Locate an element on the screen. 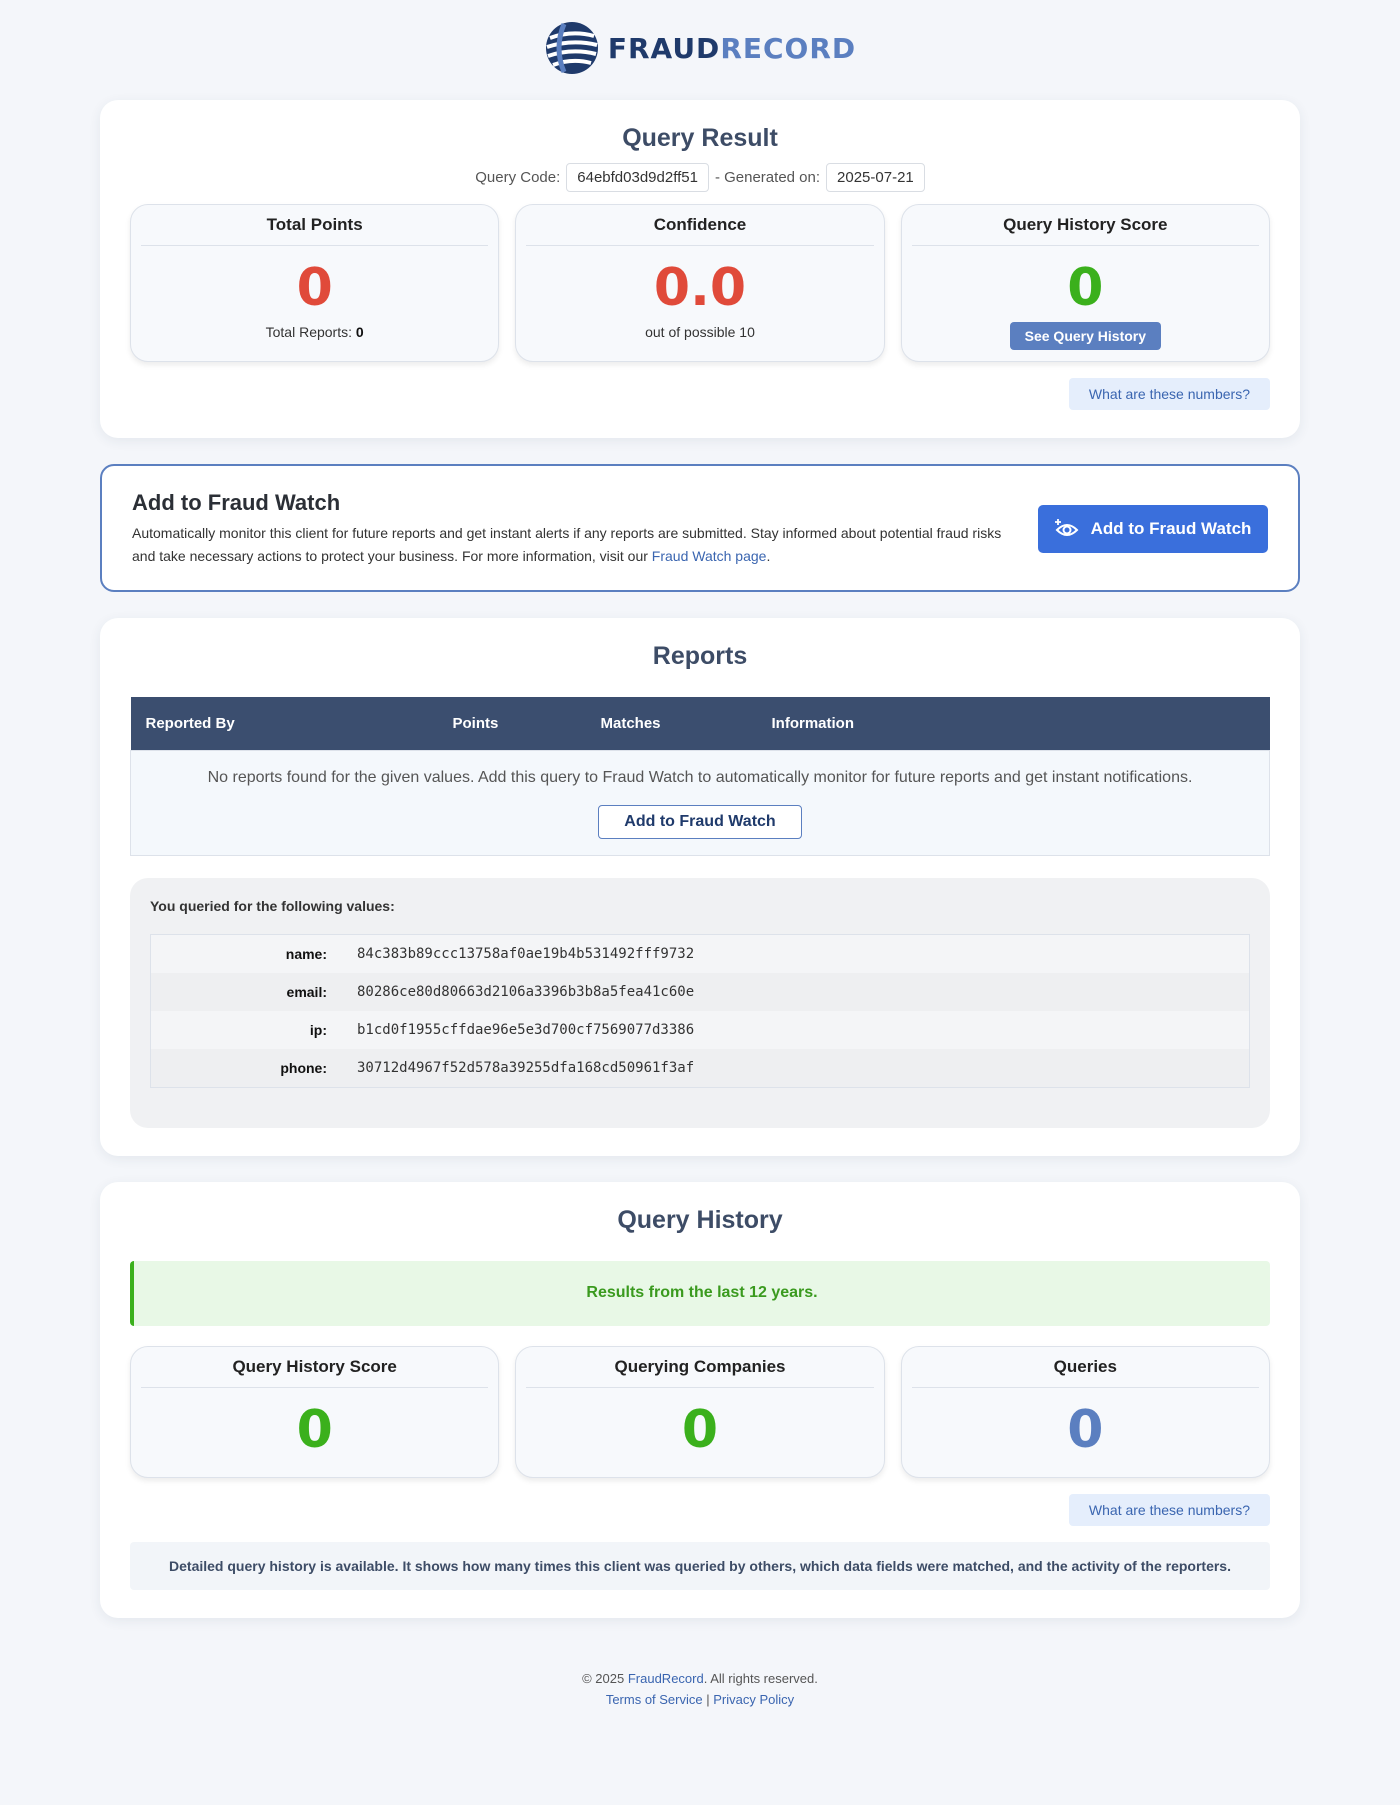 Image resolution: width=1400 pixels, height=1805 pixels. queries-value: 0 is located at coordinates (1085, 1429).